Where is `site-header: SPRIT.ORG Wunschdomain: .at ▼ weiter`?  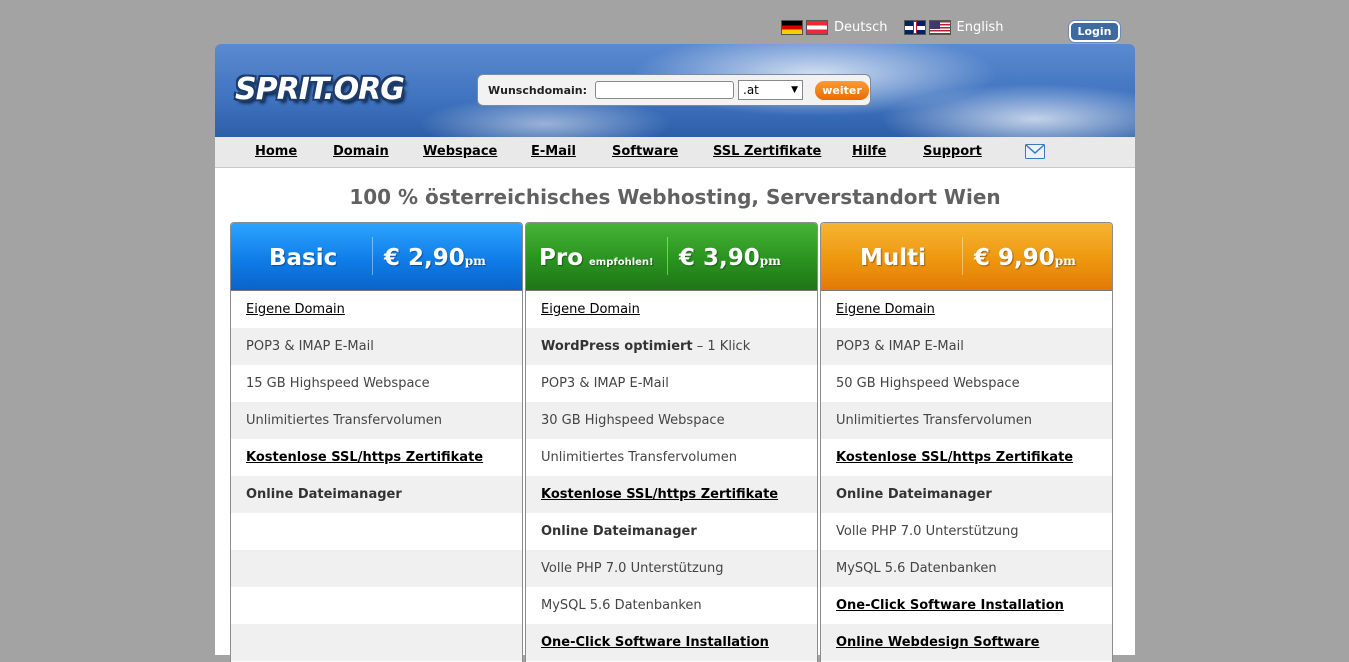 site-header: SPRIT.ORG Wunschdomain: .at ▼ weiter is located at coordinates (675, 91).